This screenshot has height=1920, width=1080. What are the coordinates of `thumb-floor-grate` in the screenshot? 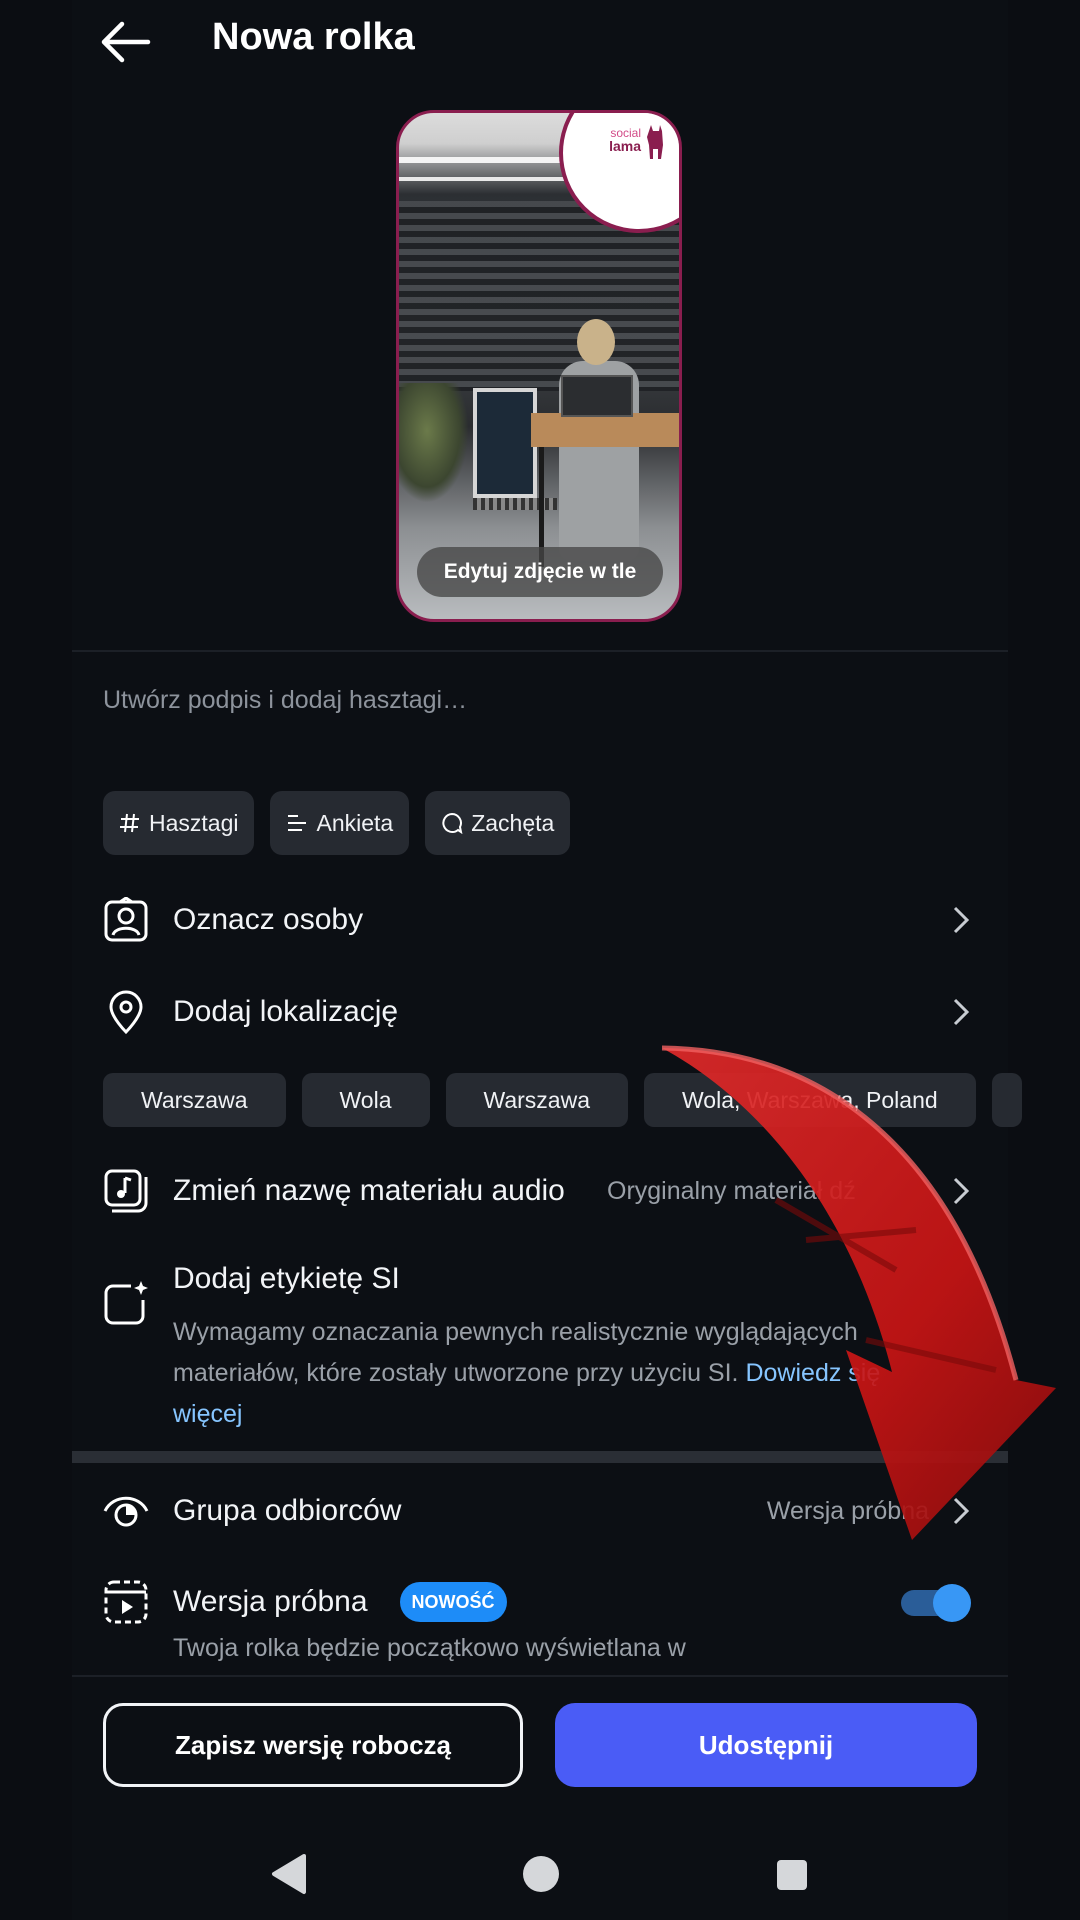 It's located at (515, 504).